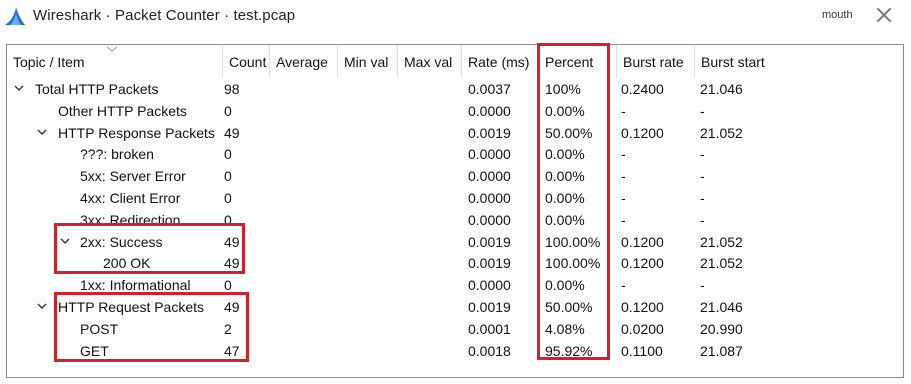 The width and height of the screenshot is (911, 384). I want to click on table-row: 3xx: Redirection 0 0.0000 0.00% - -, so click(455, 220).